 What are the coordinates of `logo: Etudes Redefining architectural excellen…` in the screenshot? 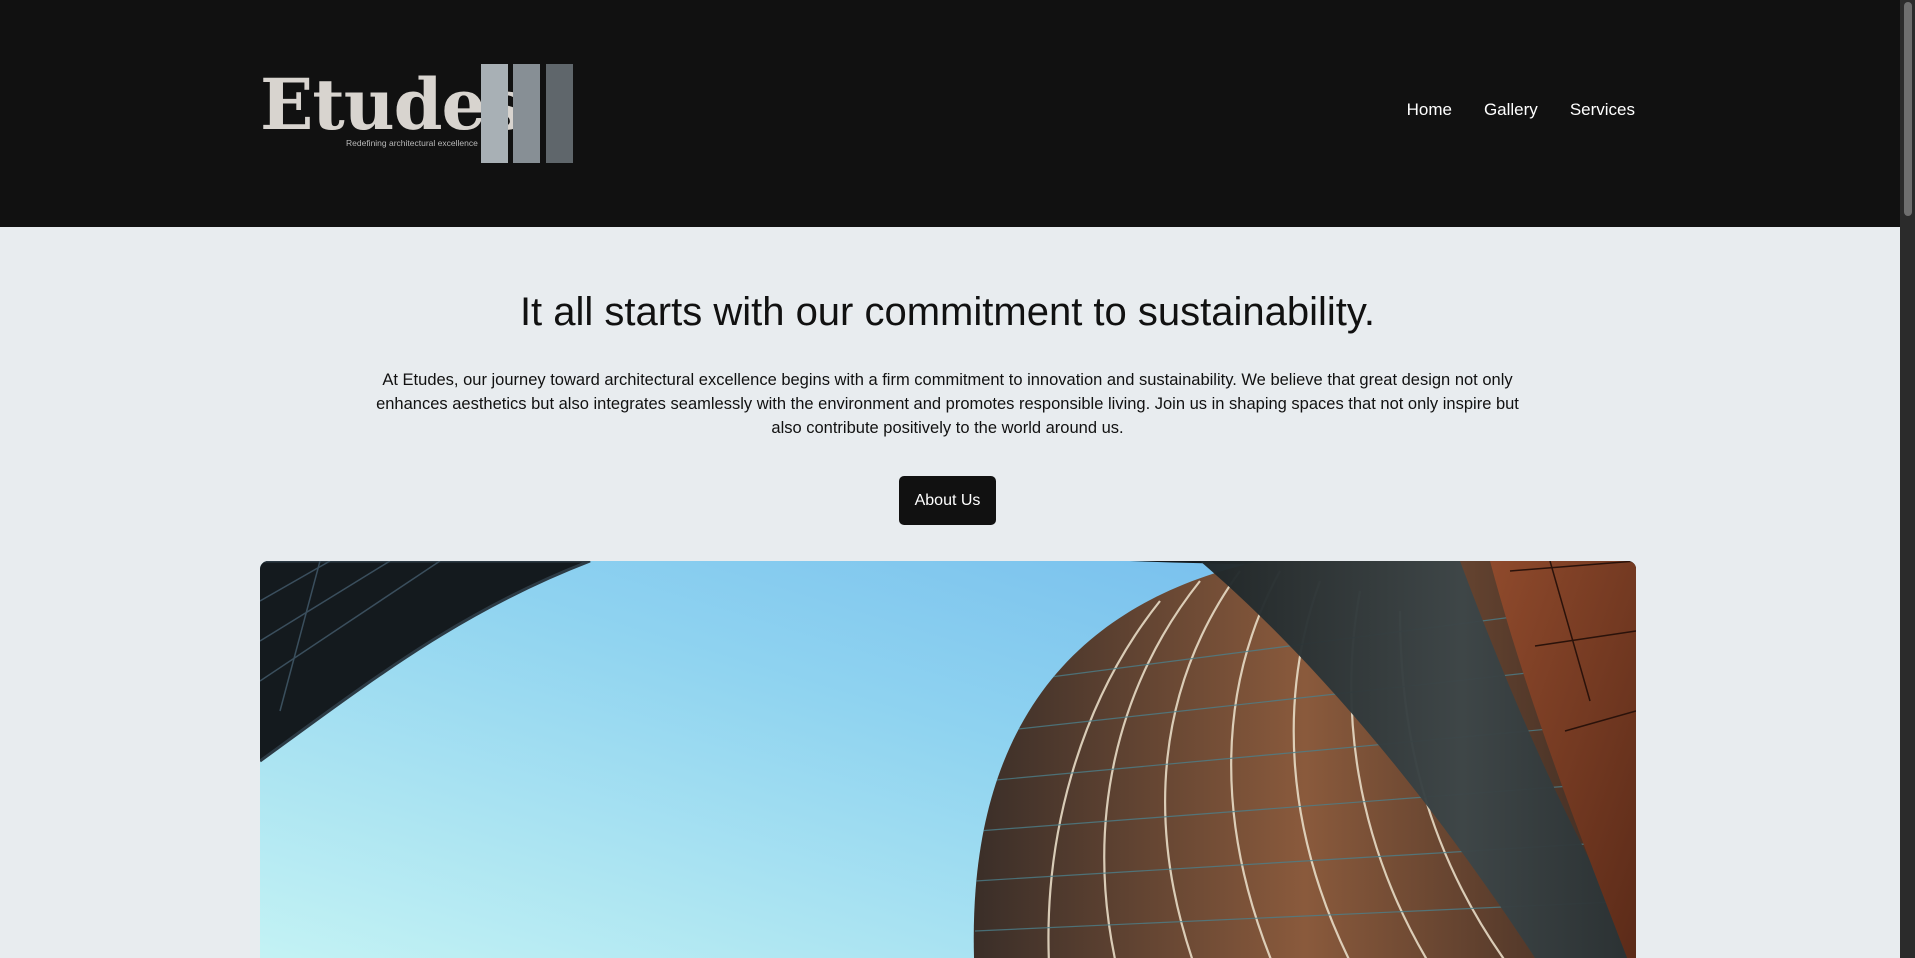 It's located at (417, 113).